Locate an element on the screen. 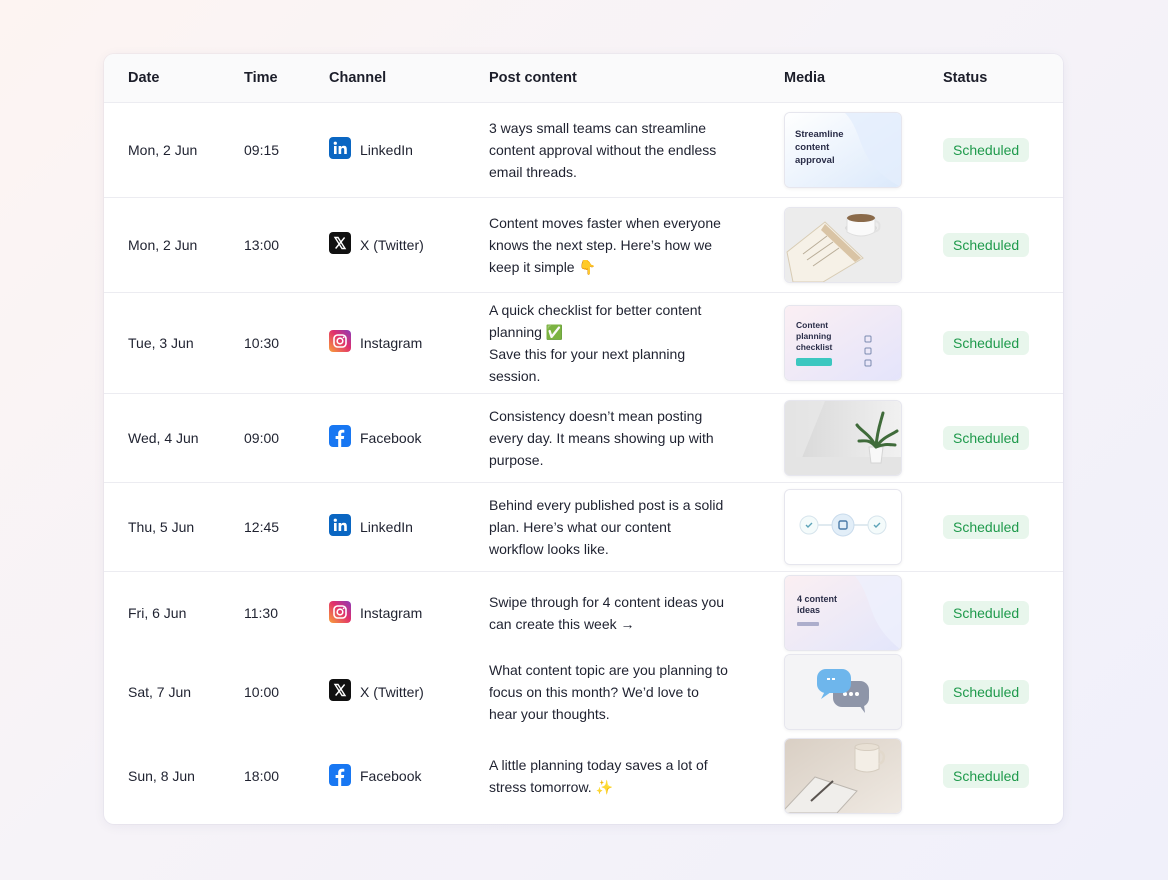 This screenshot has width=1168, height=880. svg-text: content is located at coordinates (812, 147).